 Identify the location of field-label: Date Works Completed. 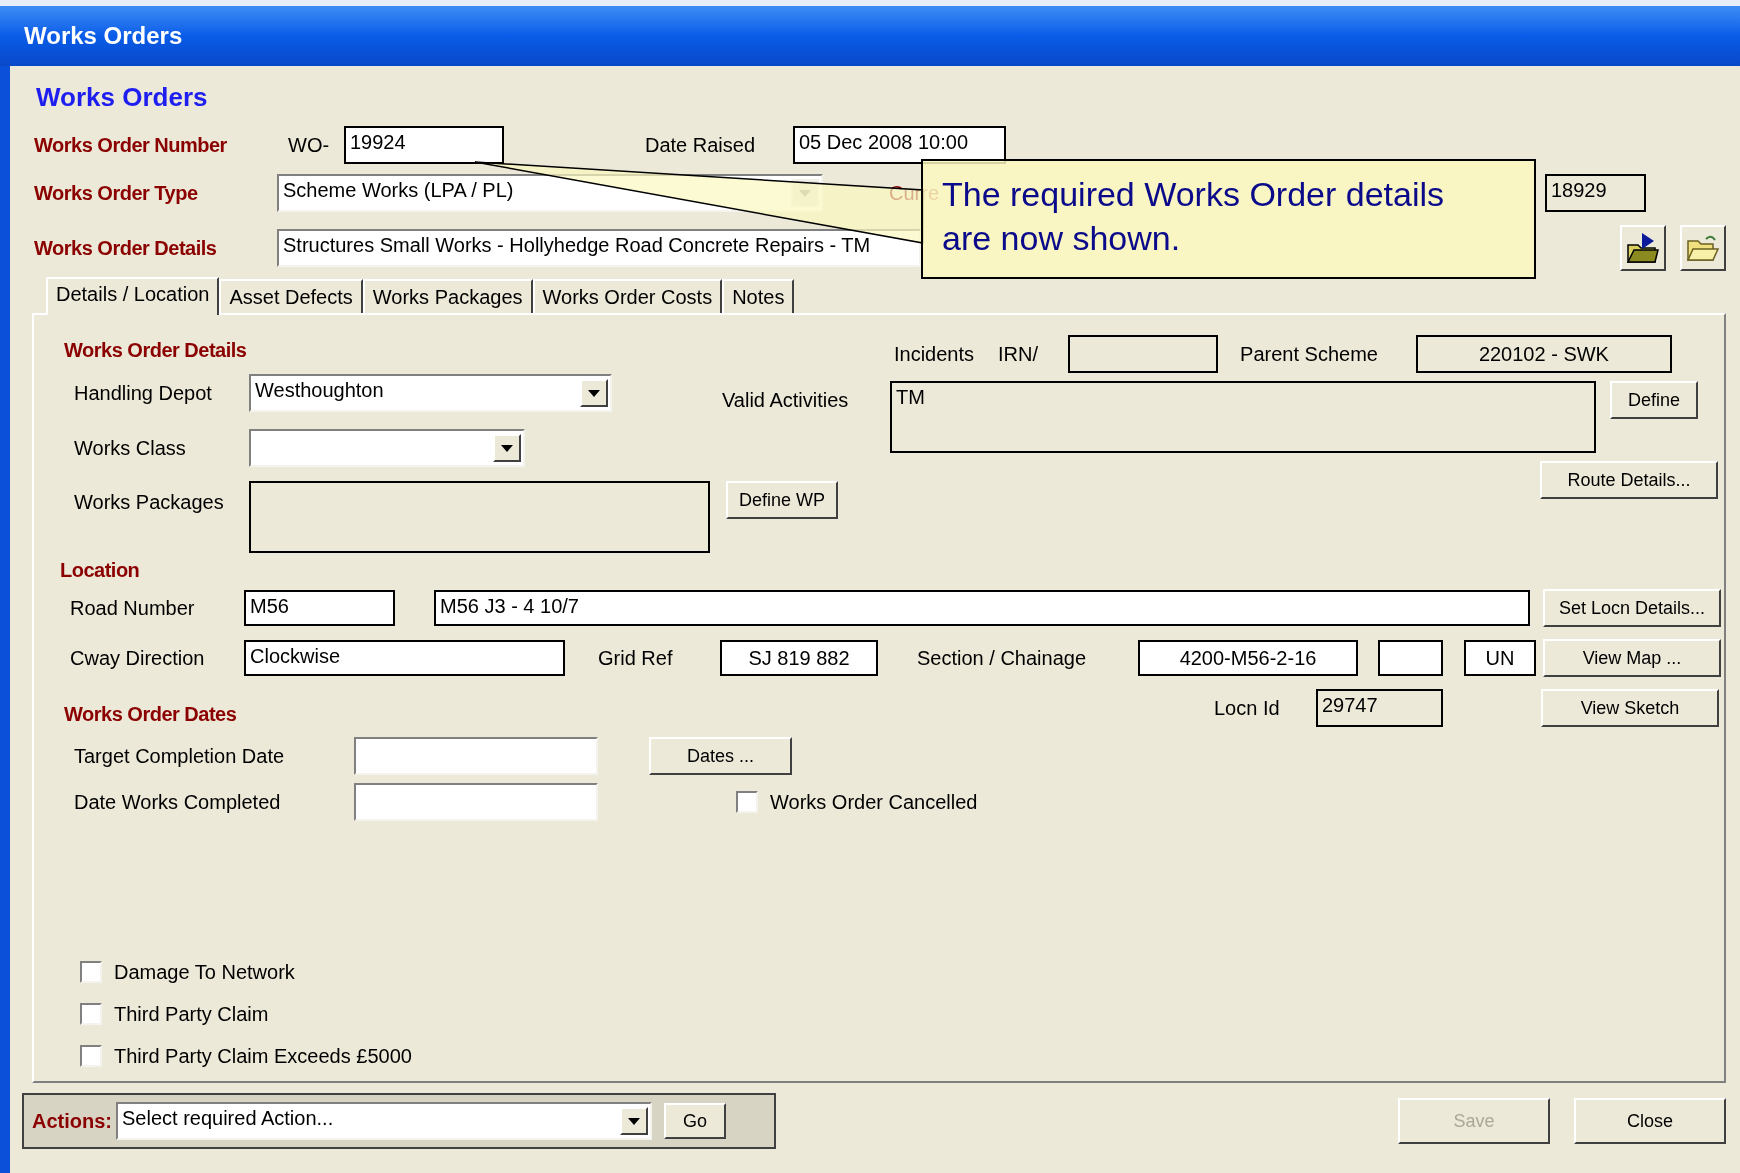
(178, 802).